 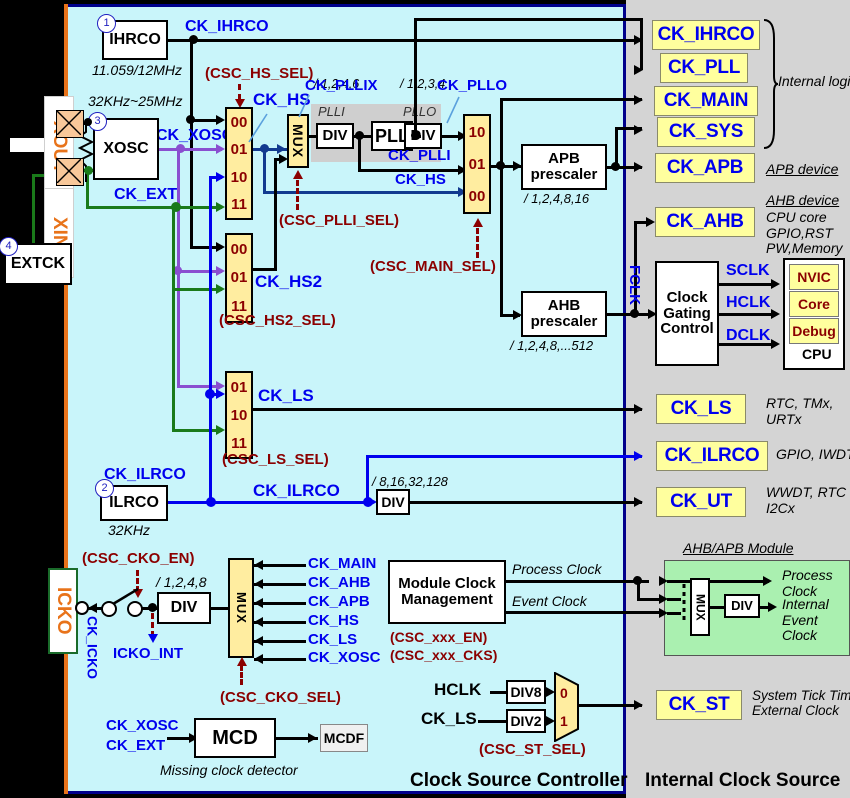 I want to click on ck-pllo-label: CK_PLLO, so click(x=472, y=85).